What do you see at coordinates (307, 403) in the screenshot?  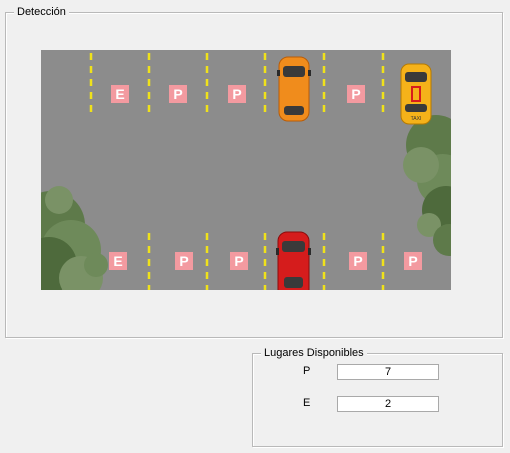 I see `e-label: E` at bounding box center [307, 403].